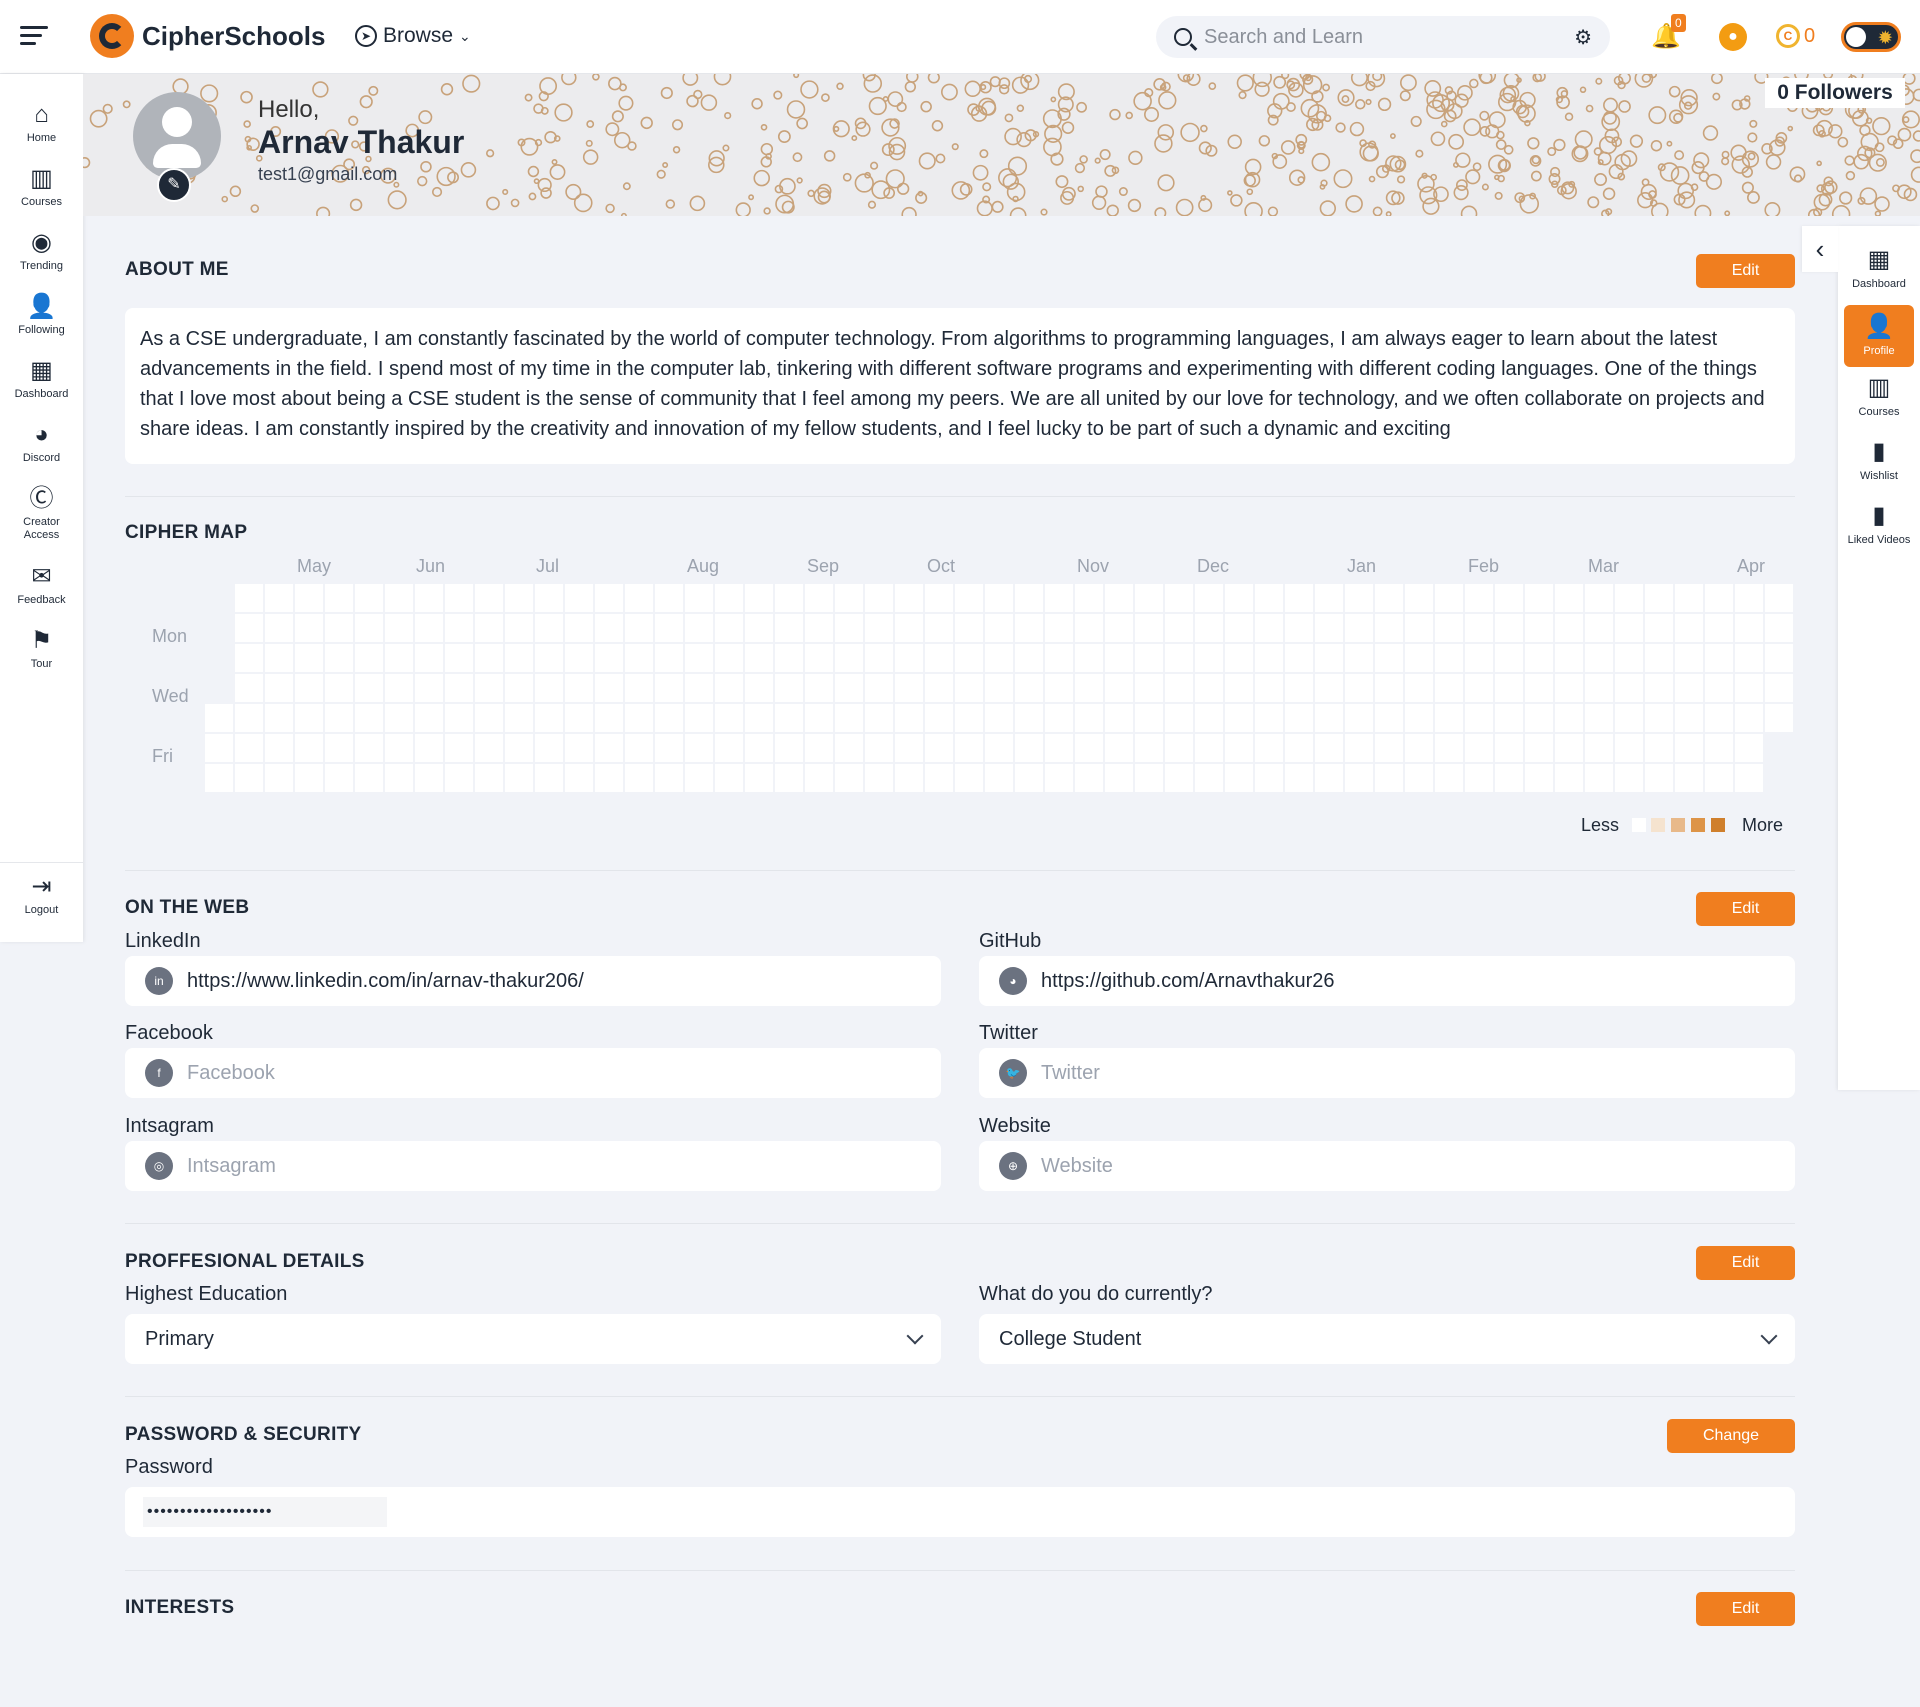 The image size is (1920, 1707). Describe the element at coordinates (1583, 37) in the screenshot. I see `filter-icon: ⚙` at that location.